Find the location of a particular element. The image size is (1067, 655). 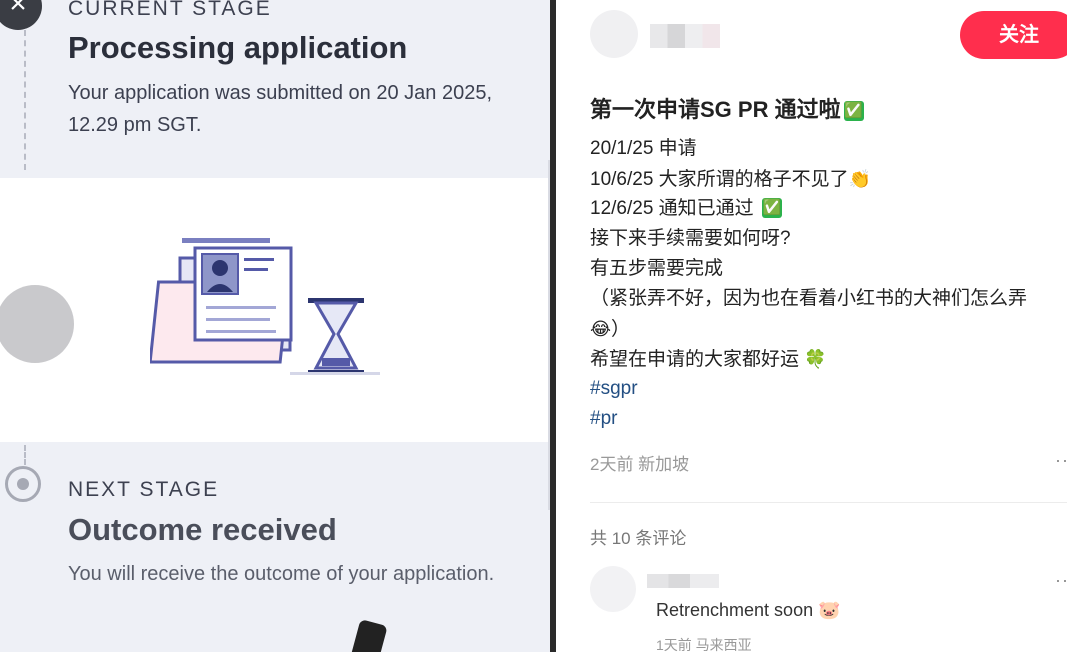

comment-more-options-icon: ·· is located at coordinates (1061, 580).